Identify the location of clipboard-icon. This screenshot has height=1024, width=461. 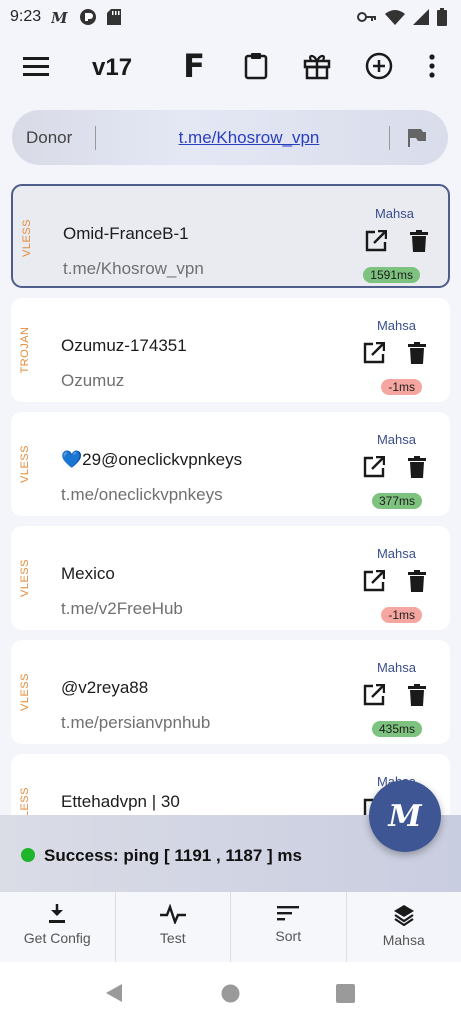
(256, 66).